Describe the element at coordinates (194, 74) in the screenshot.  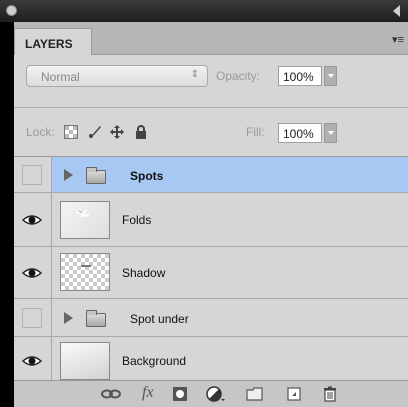
I see `updown-arrows-icon: ⇕` at that location.